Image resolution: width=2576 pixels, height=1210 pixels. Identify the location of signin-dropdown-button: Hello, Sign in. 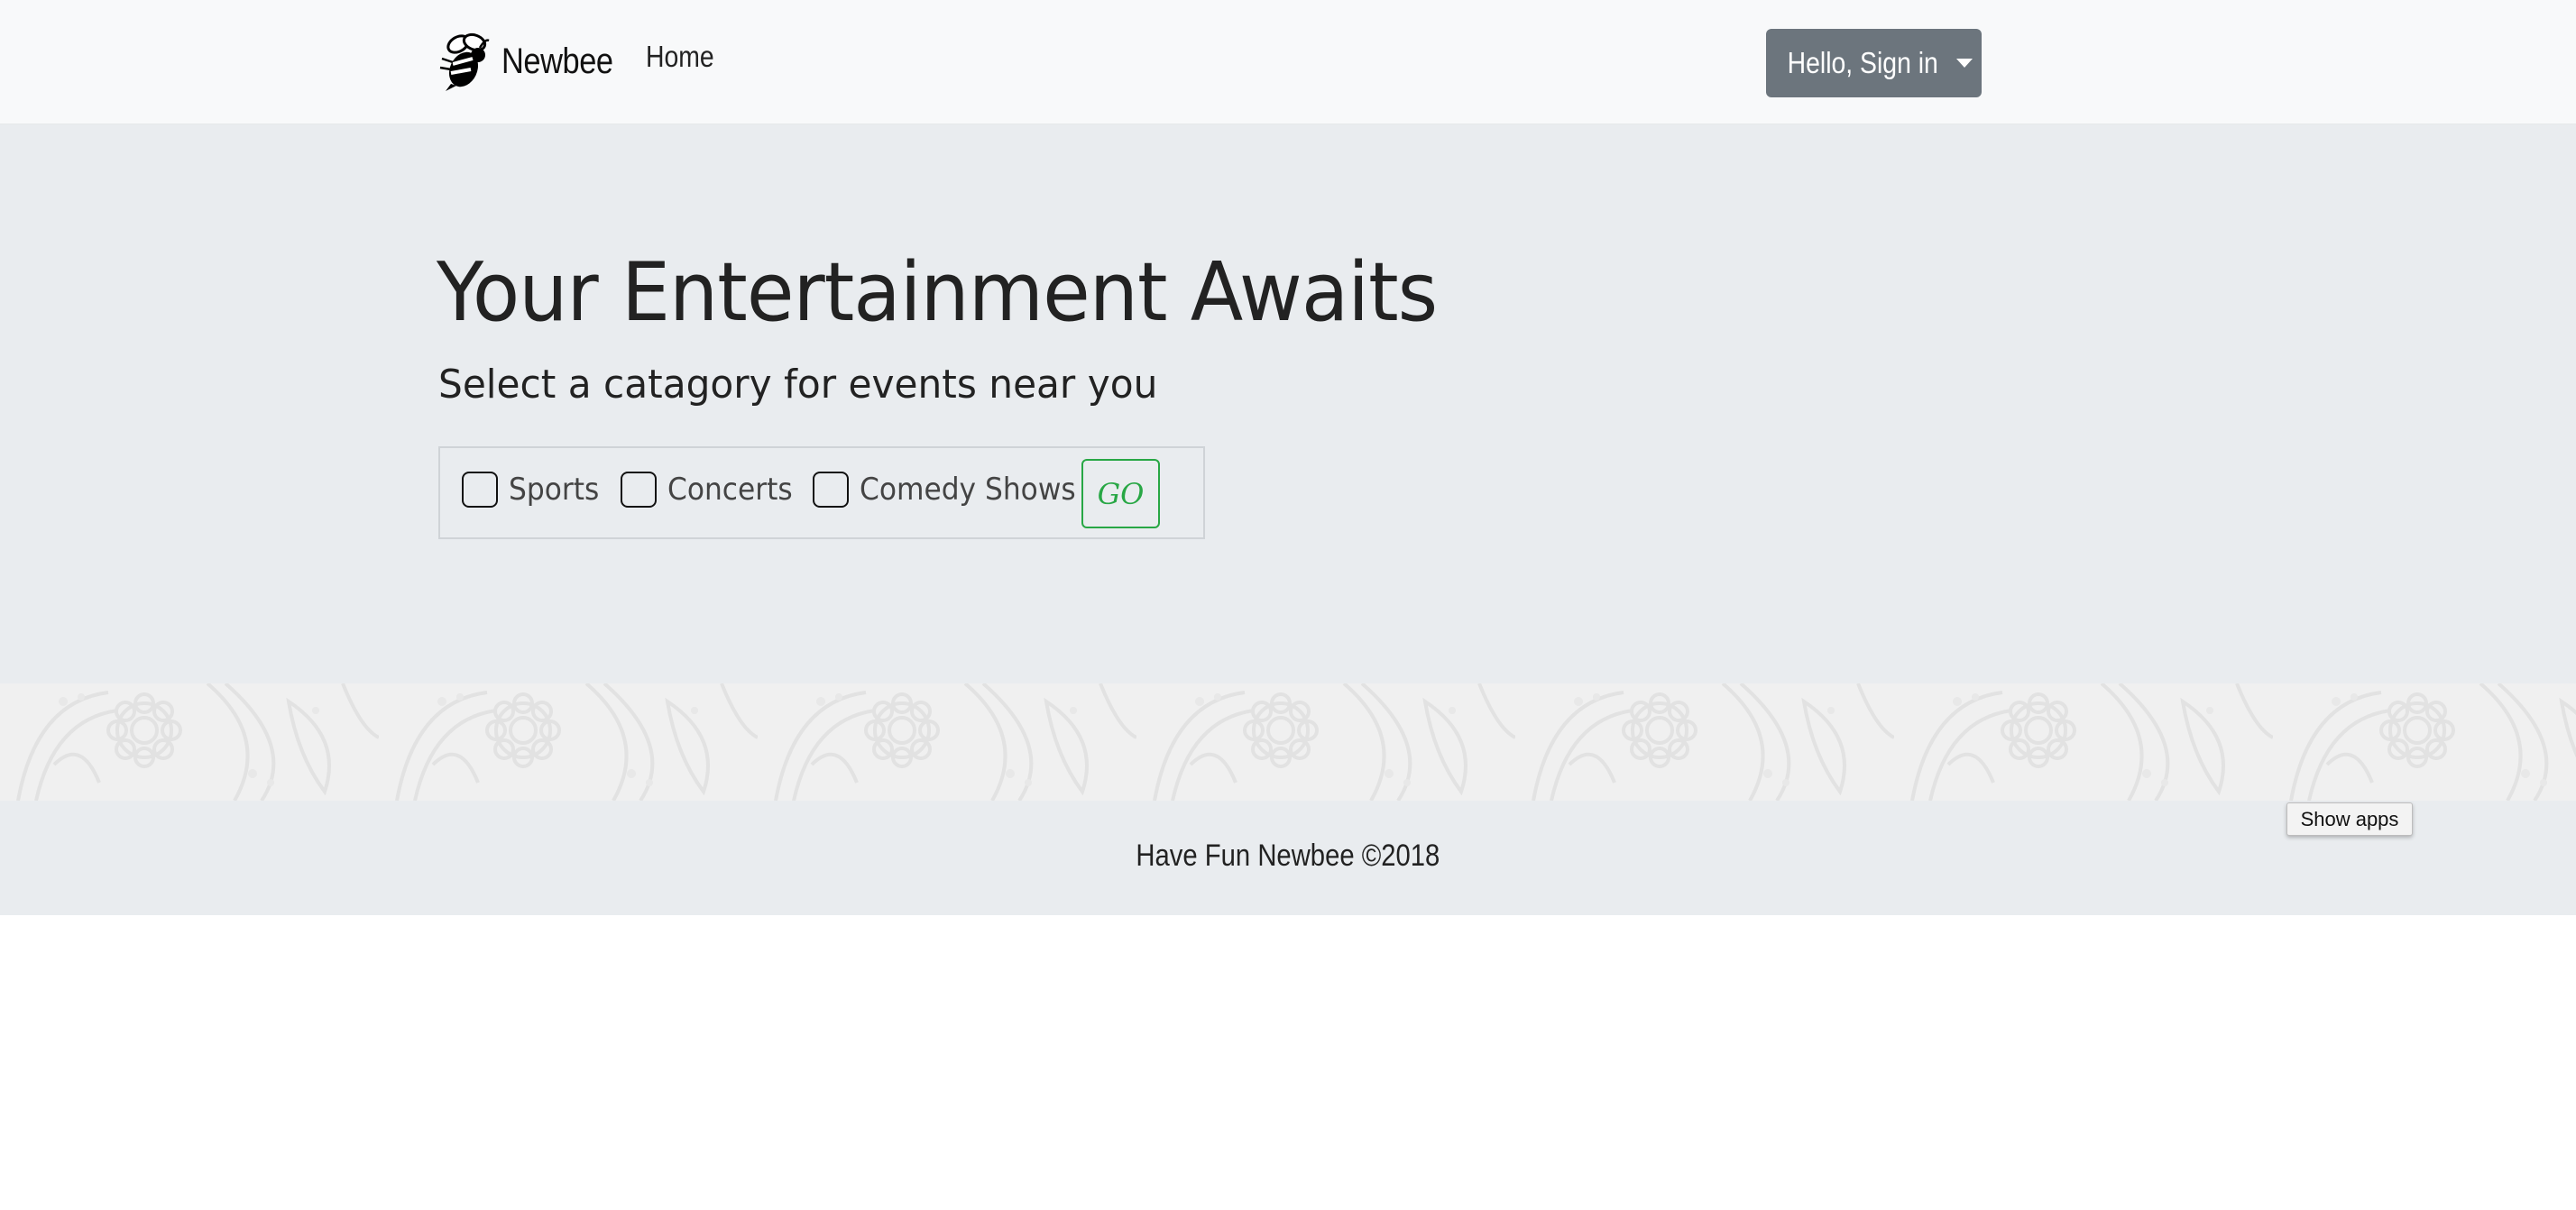
(1874, 63).